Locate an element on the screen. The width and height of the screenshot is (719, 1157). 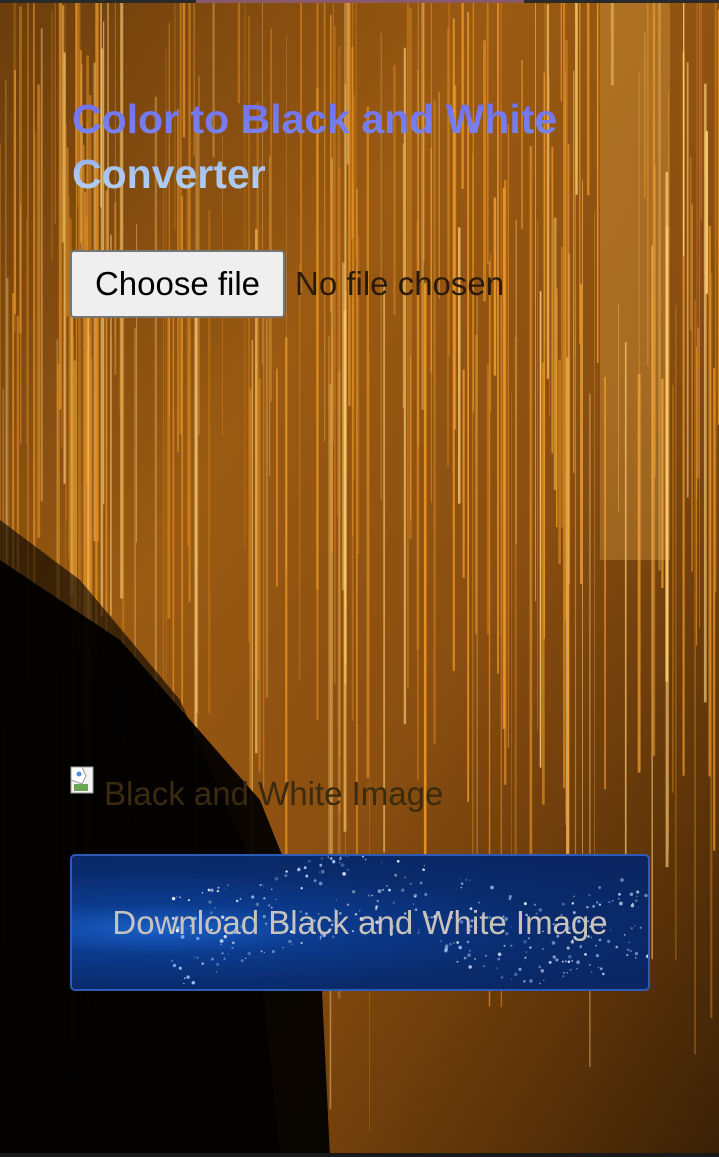
top-strip is located at coordinates (359, 1).